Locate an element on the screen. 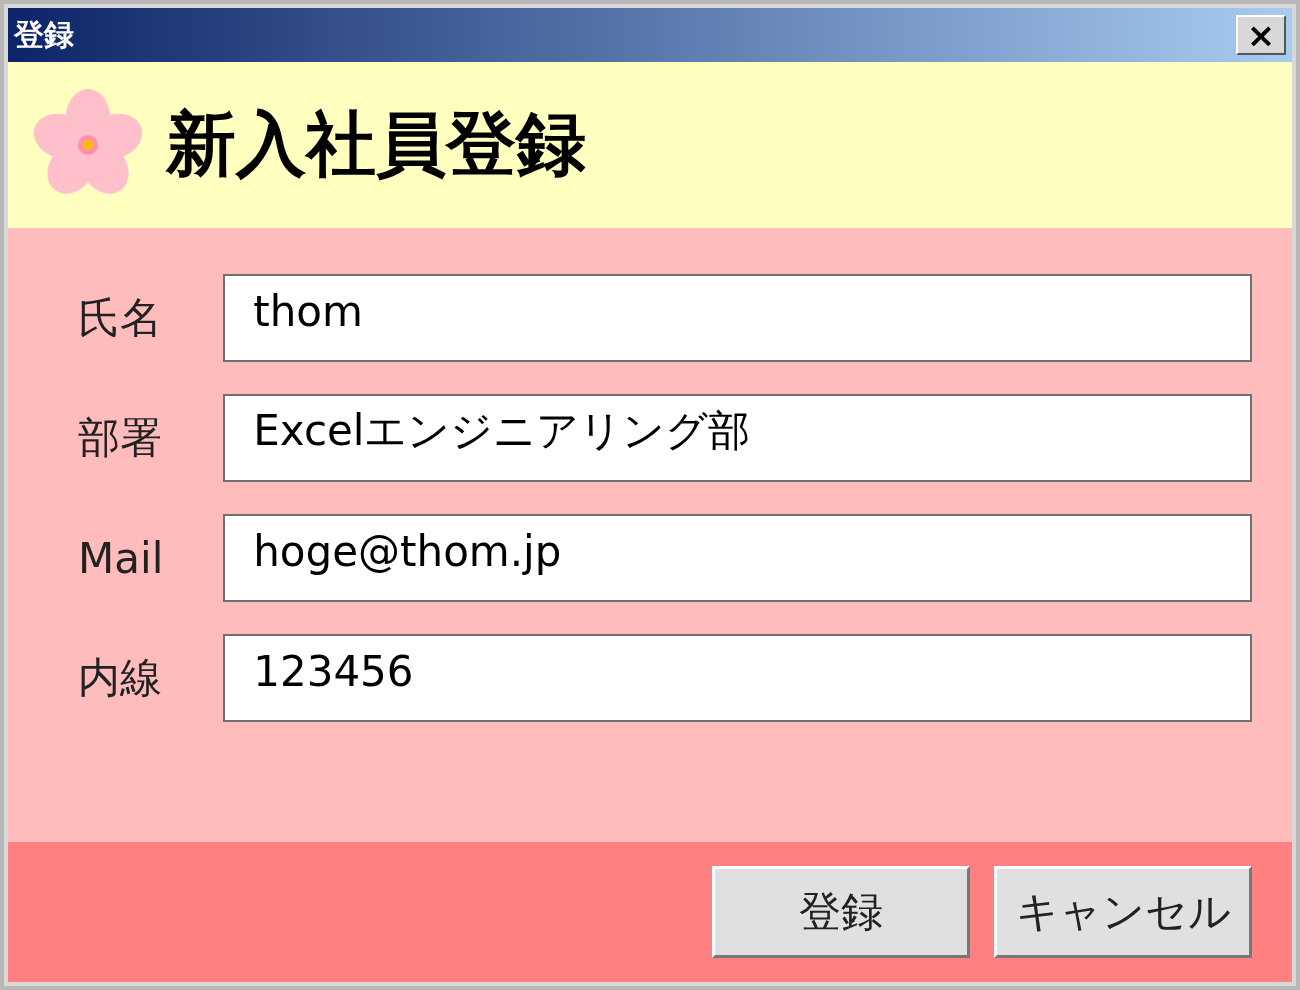 Image resolution: width=1300 pixels, height=990 pixels. input-field: thom is located at coordinates (737, 318).